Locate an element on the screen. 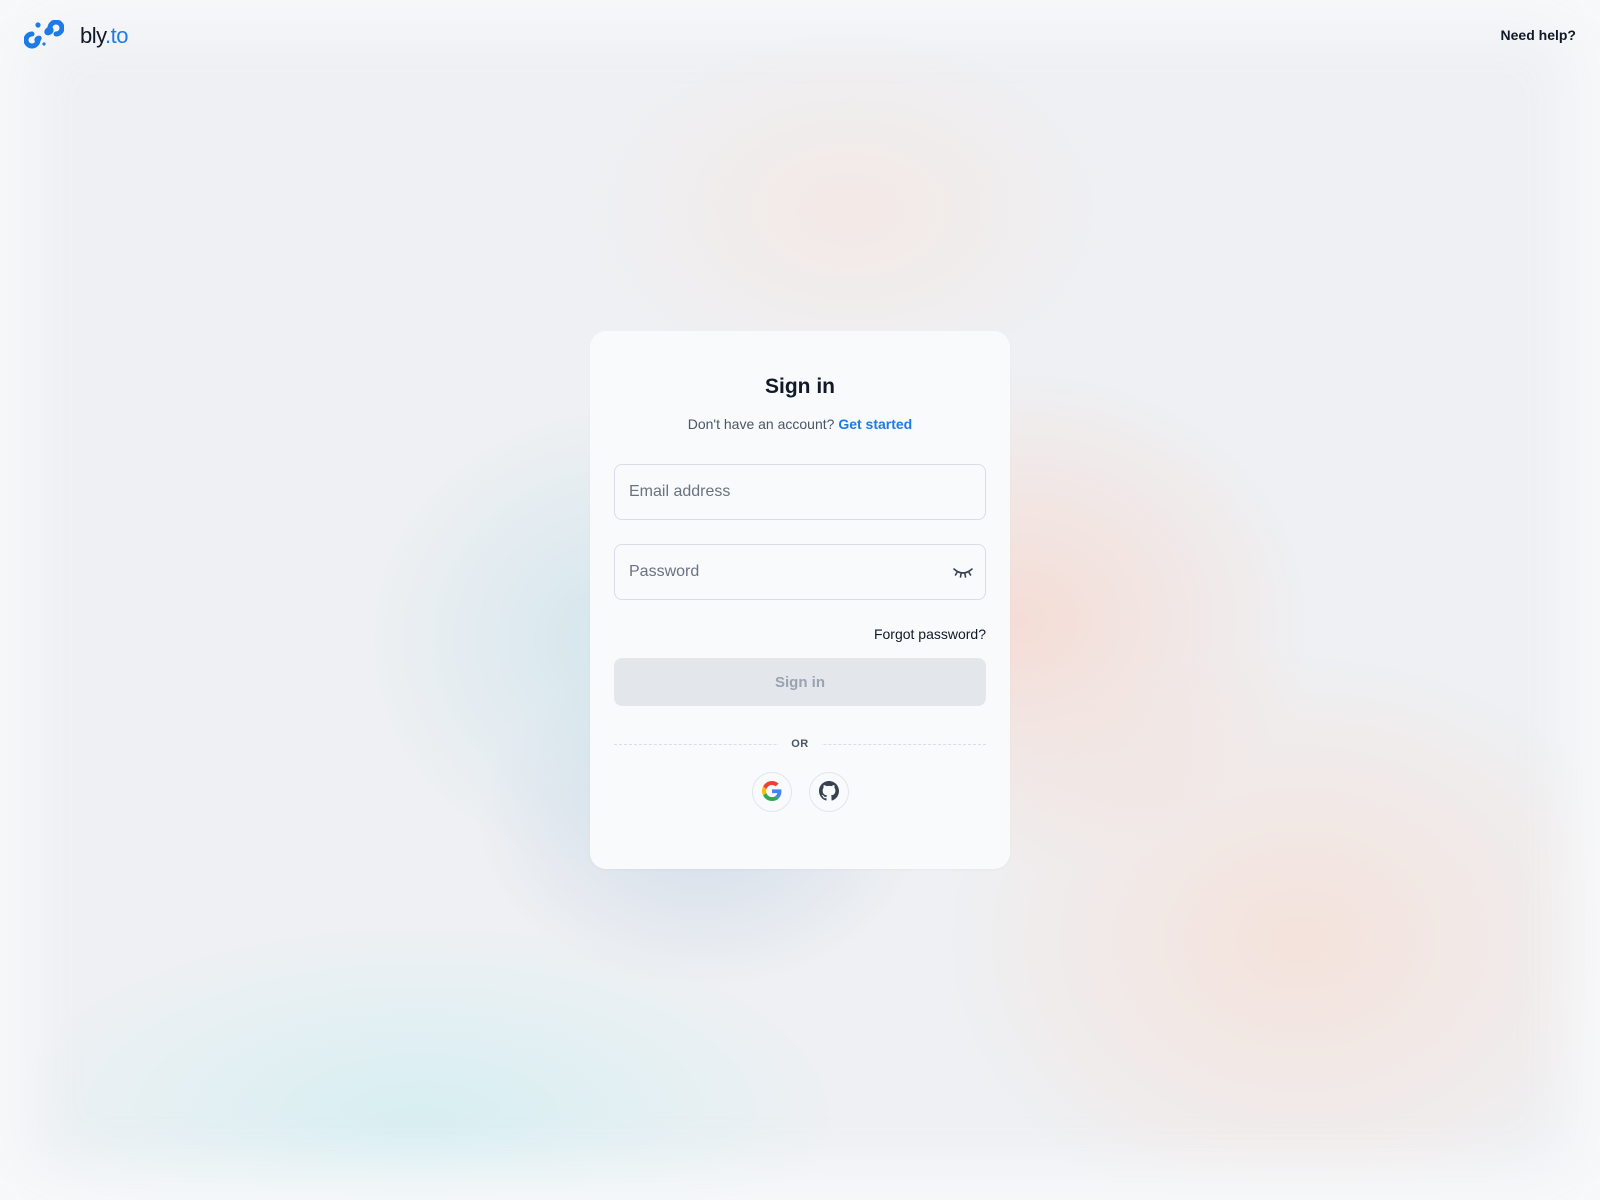  or-divider-label: OR is located at coordinates (800, 744).